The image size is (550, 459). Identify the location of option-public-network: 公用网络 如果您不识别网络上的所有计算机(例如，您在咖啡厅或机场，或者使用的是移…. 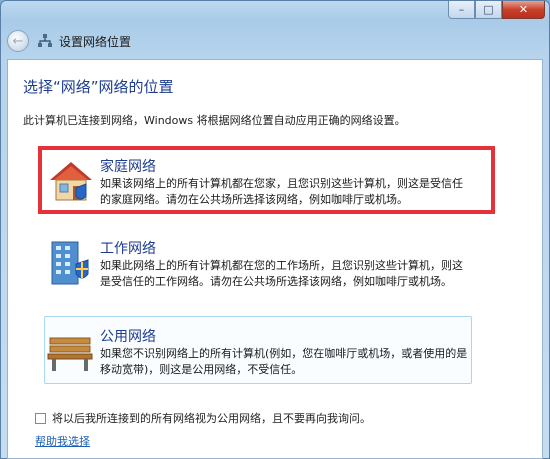
(256, 352).